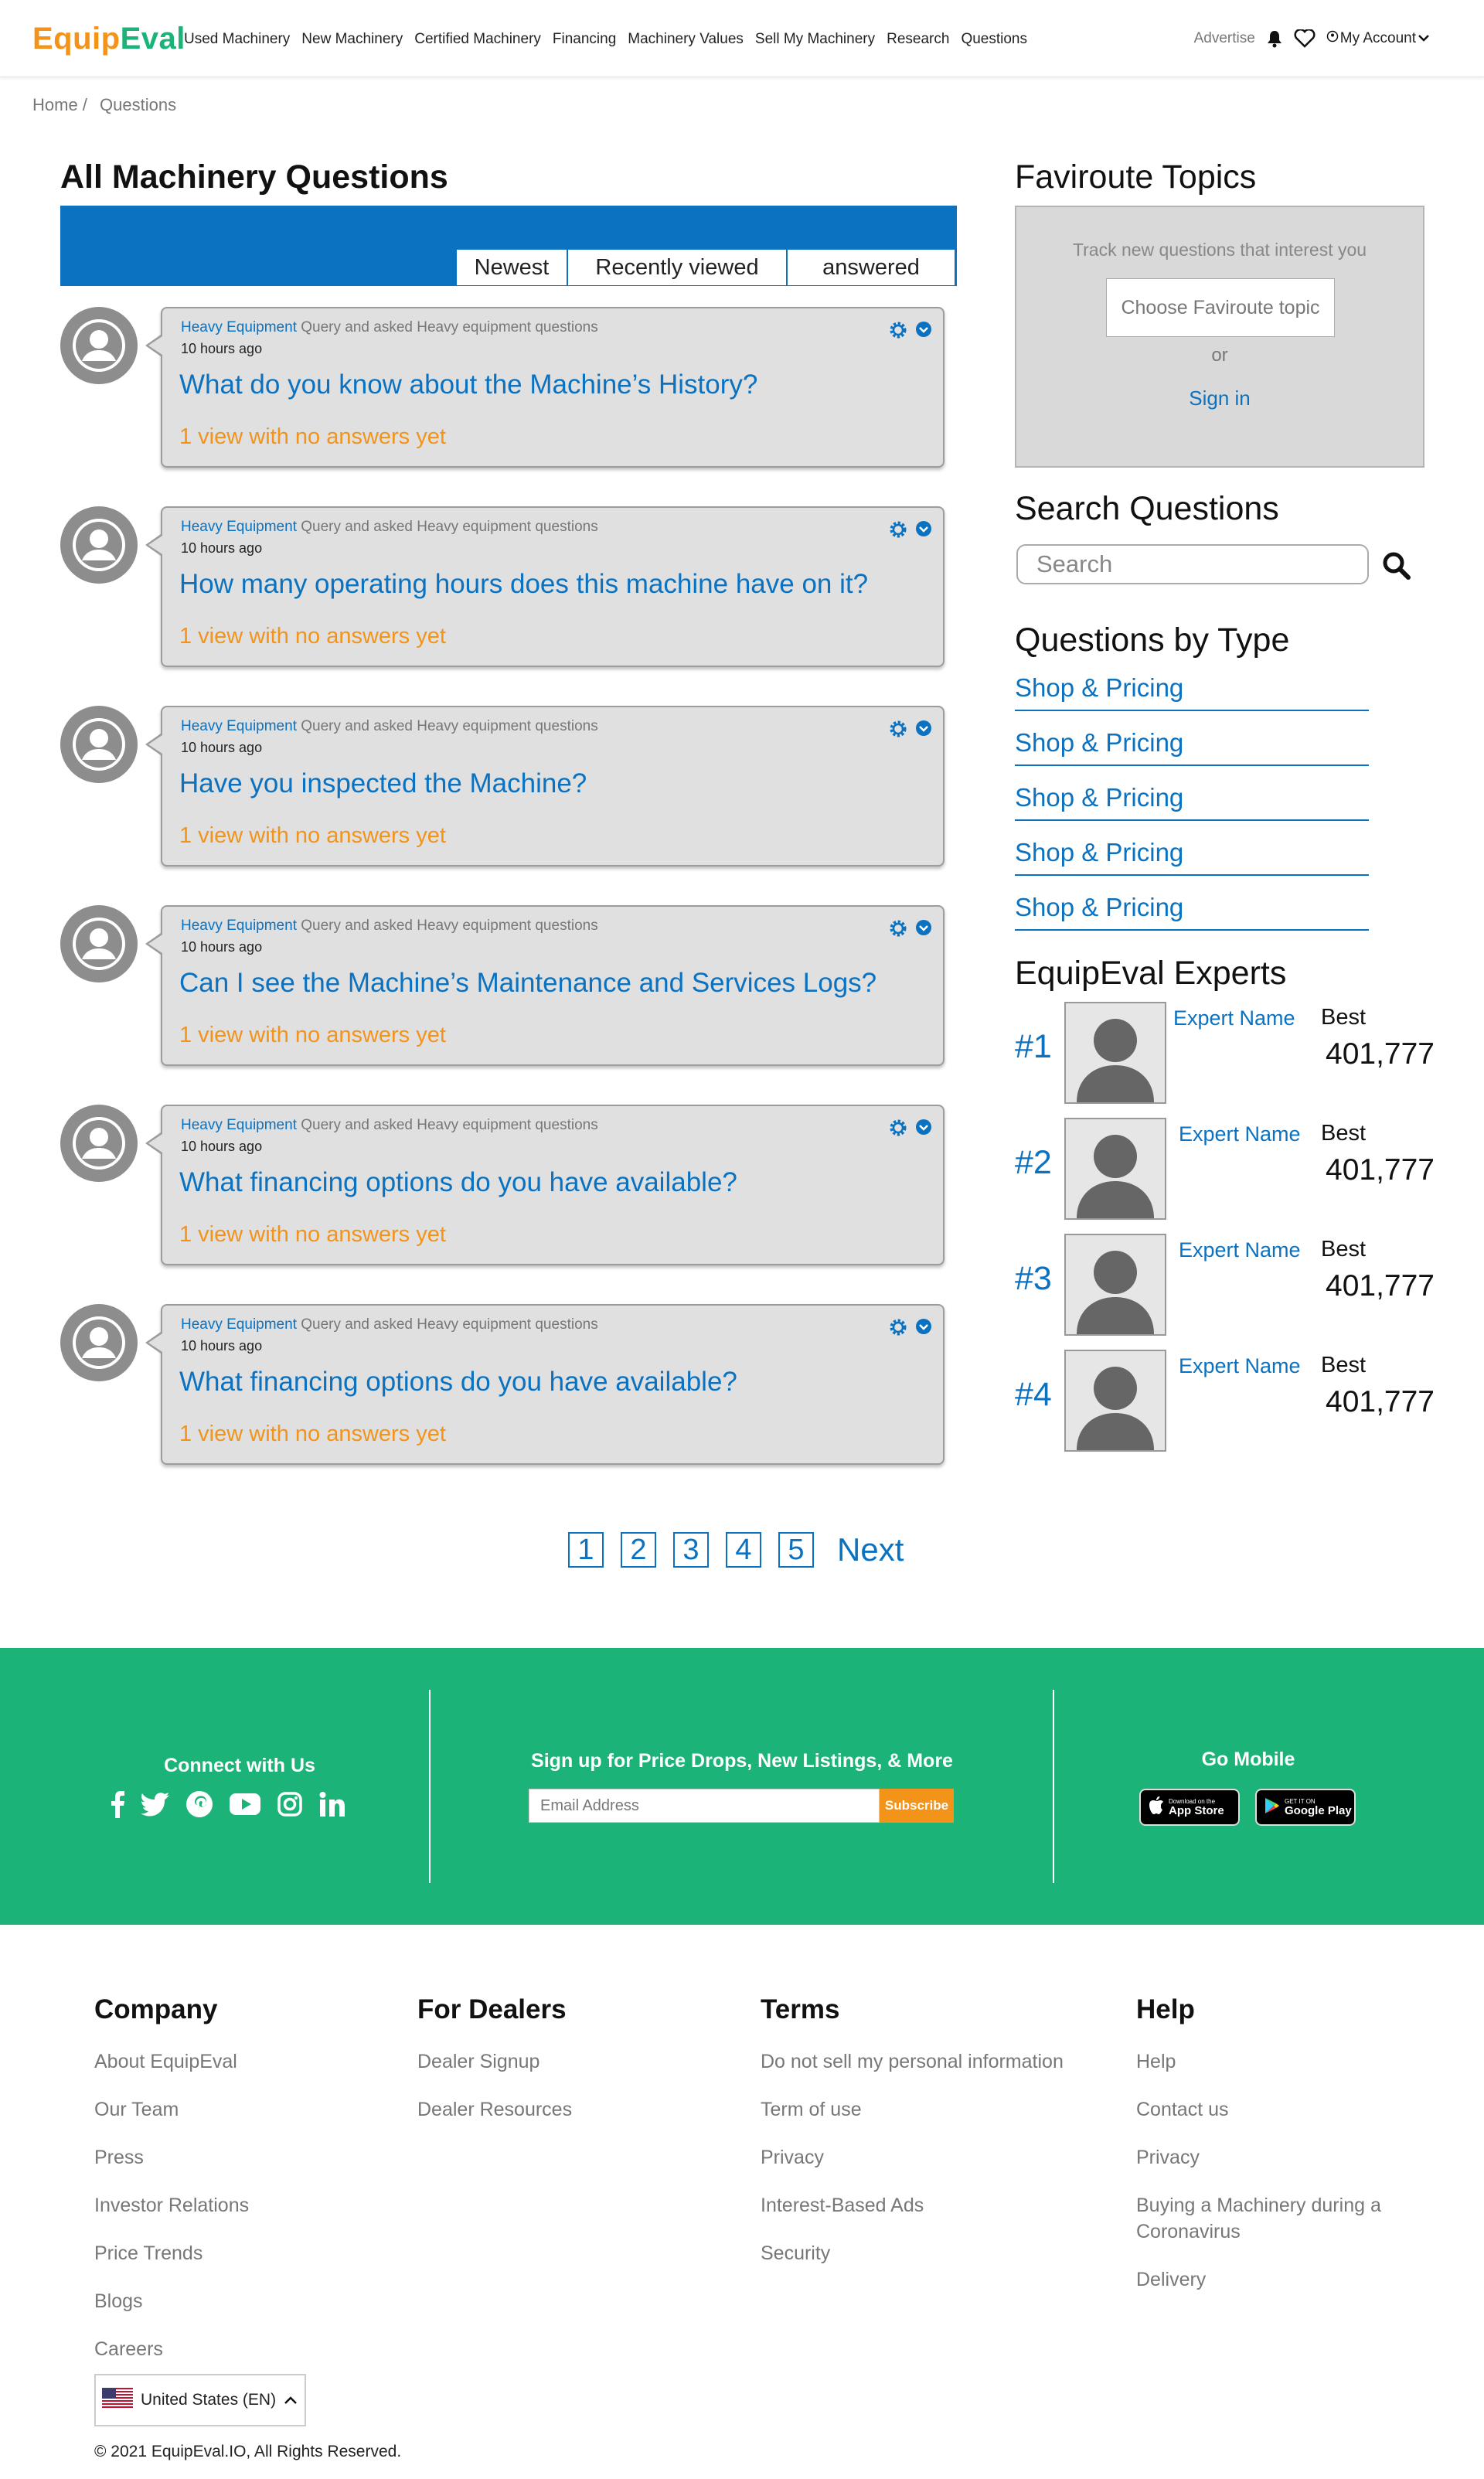  I want to click on nav-new-machinery: New Machinery, so click(352, 39).